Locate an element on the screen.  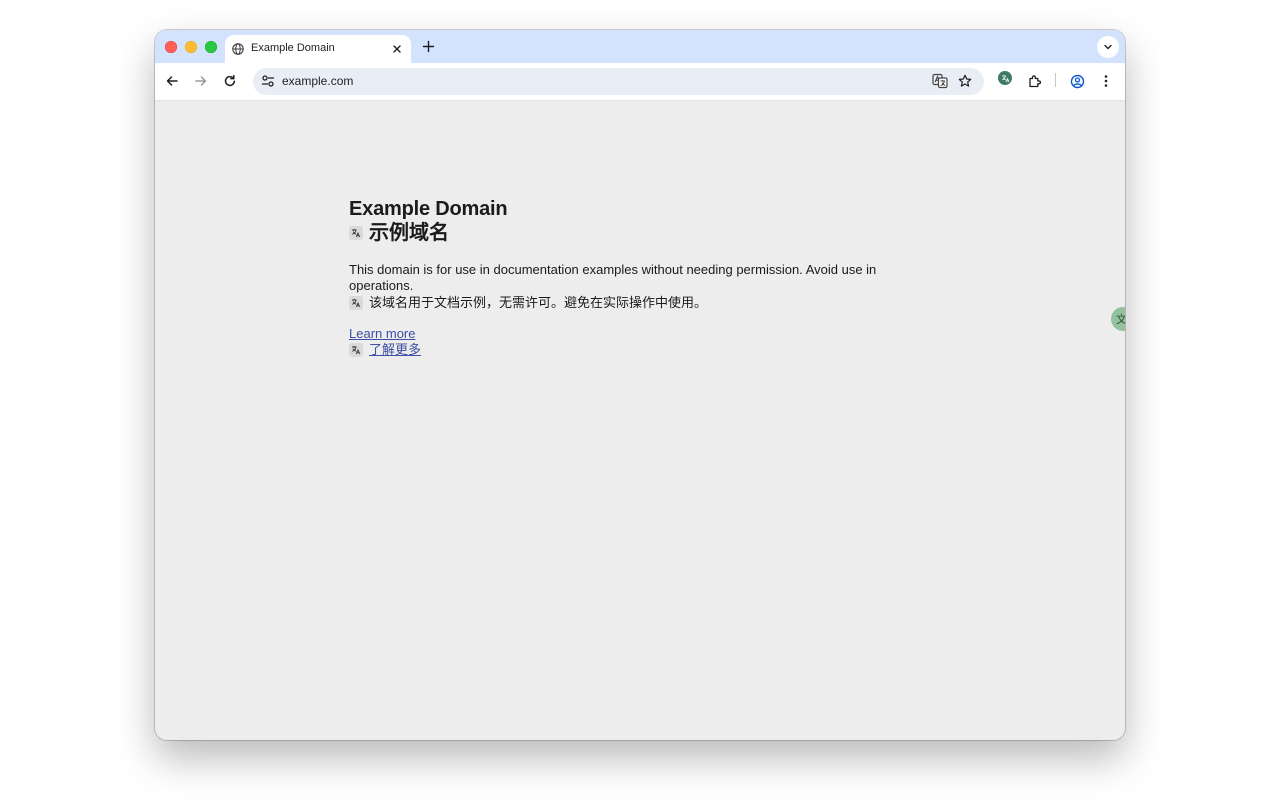
back-button is located at coordinates (172, 81).